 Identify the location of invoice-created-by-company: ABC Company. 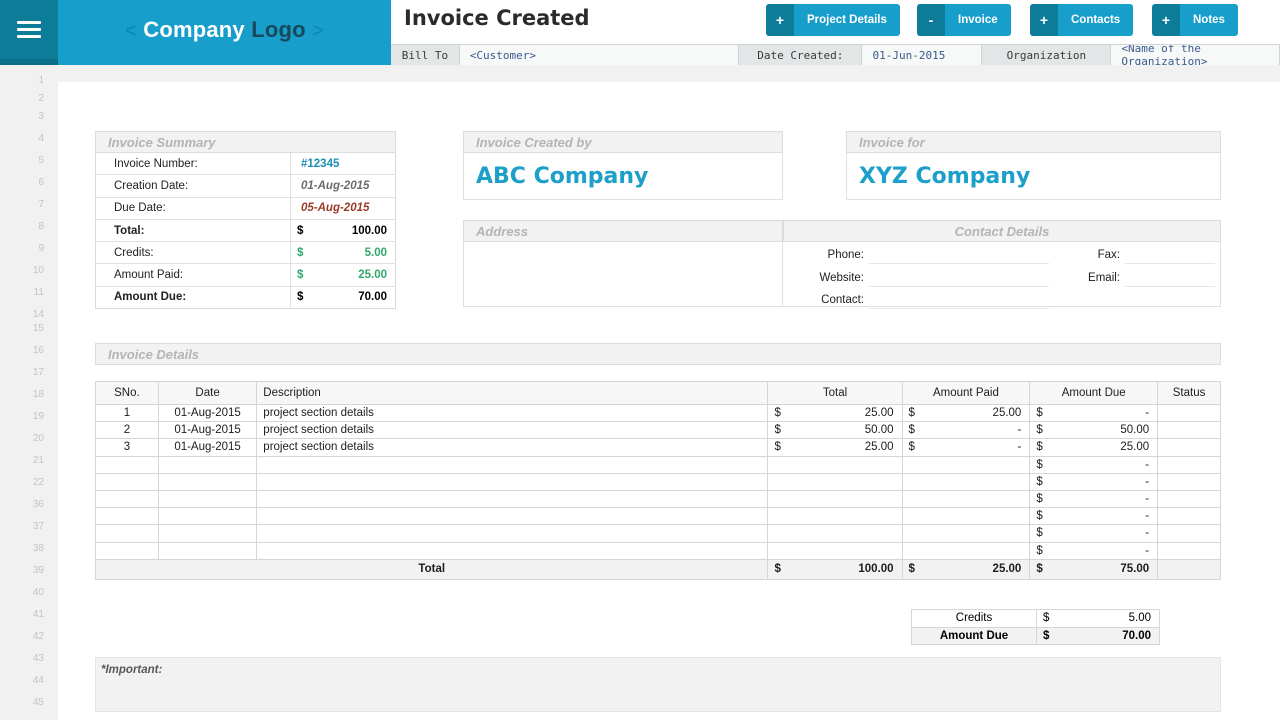
(623, 176).